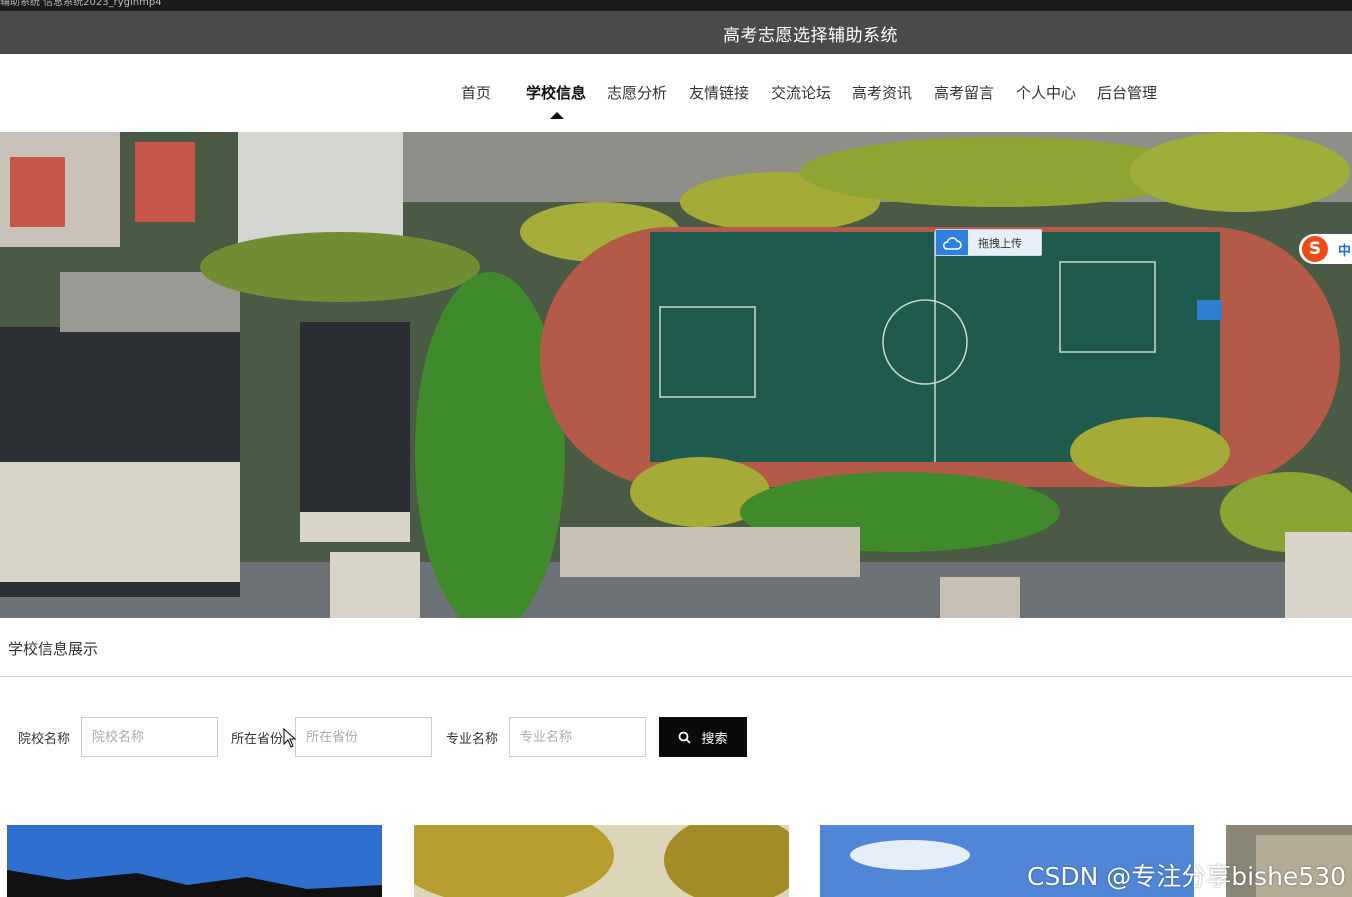  What do you see at coordinates (637, 92) in the screenshot?
I see `nav-item-analysis: 志愿分析` at bounding box center [637, 92].